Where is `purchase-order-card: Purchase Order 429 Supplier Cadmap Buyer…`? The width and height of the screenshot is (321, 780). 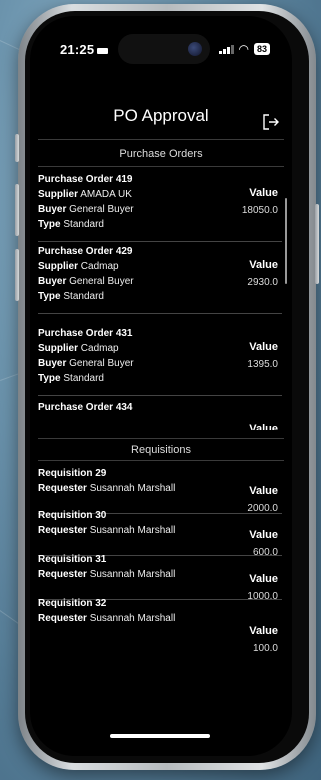 purchase-order-card: Purchase Order 429 Supplier Cadmap Buyer… is located at coordinates (160, 279).